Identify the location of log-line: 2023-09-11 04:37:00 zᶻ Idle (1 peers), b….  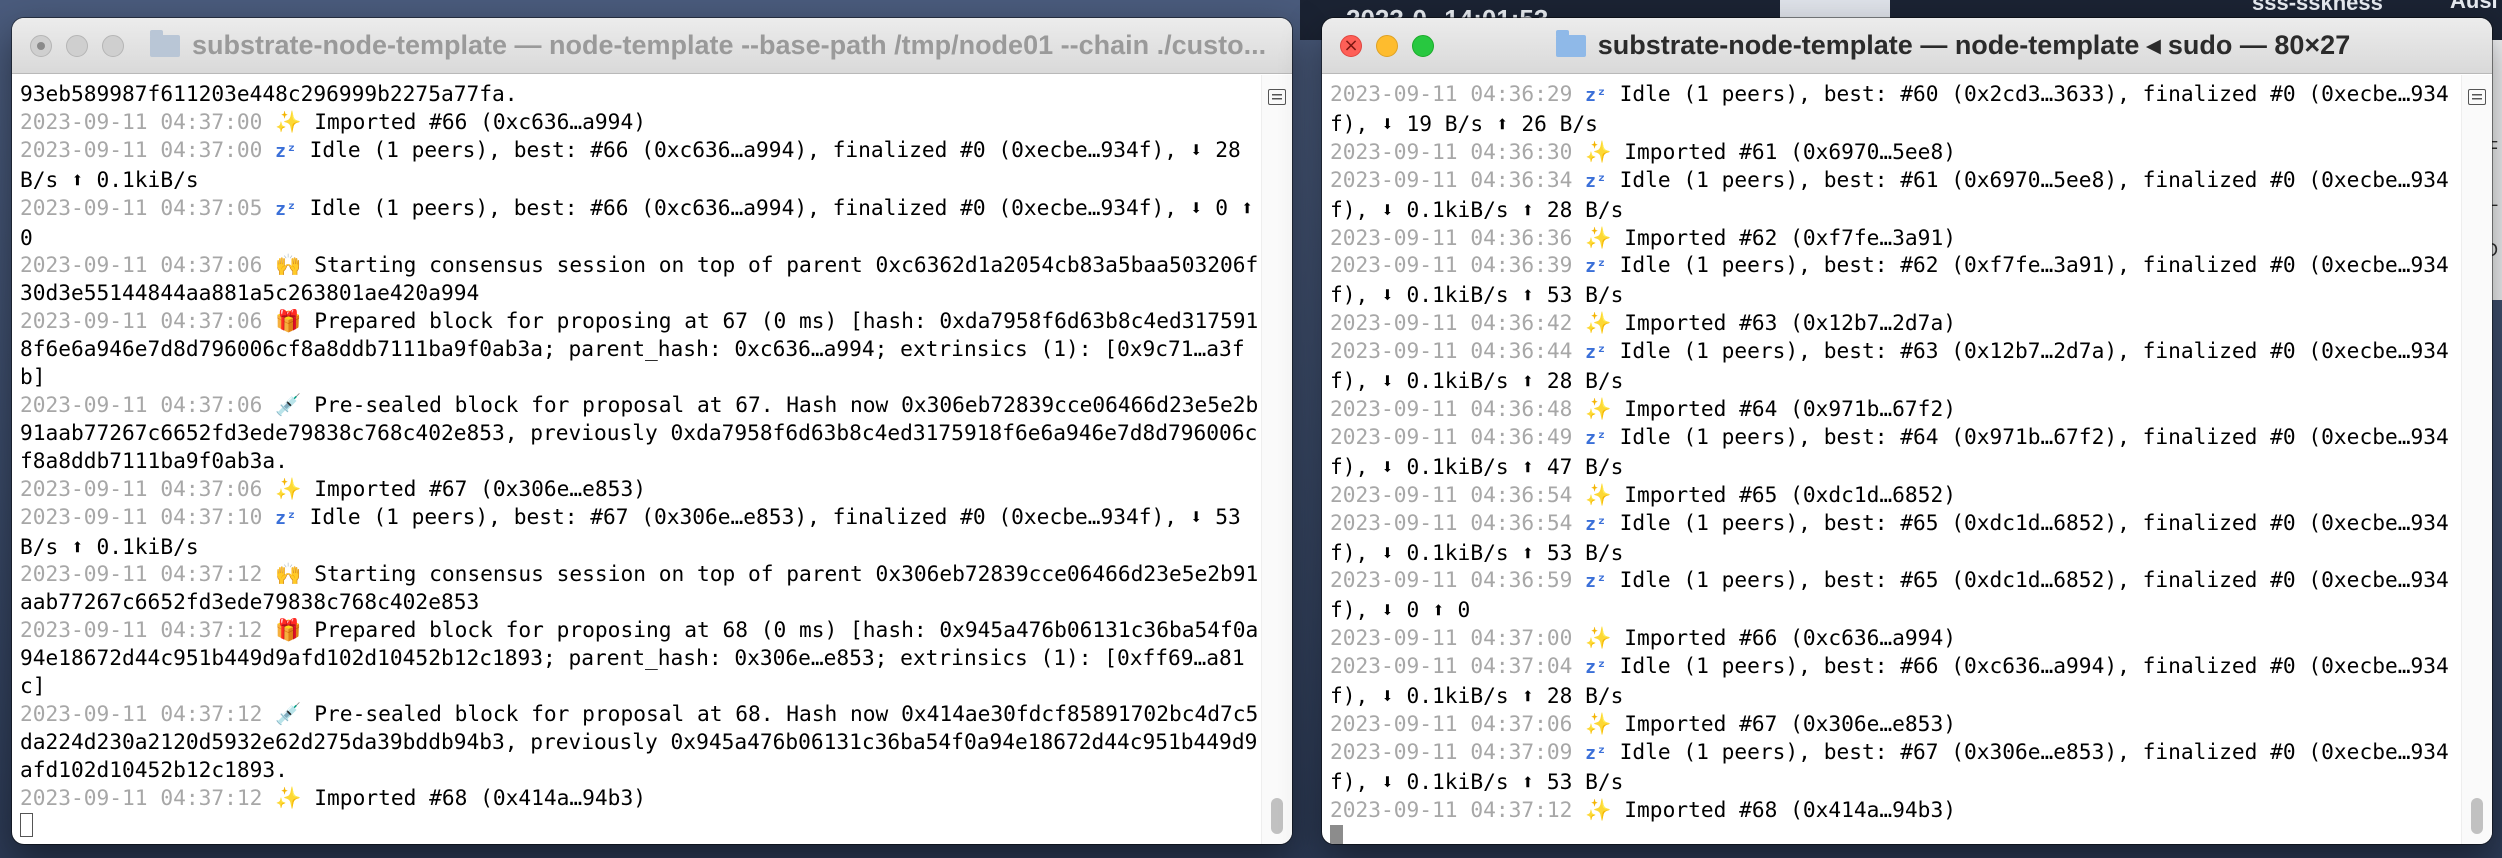
(641, 165).